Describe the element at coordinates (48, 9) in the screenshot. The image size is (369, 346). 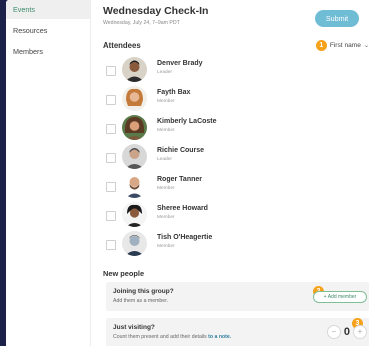
I see `sidebar-item-events: Events` at that location.